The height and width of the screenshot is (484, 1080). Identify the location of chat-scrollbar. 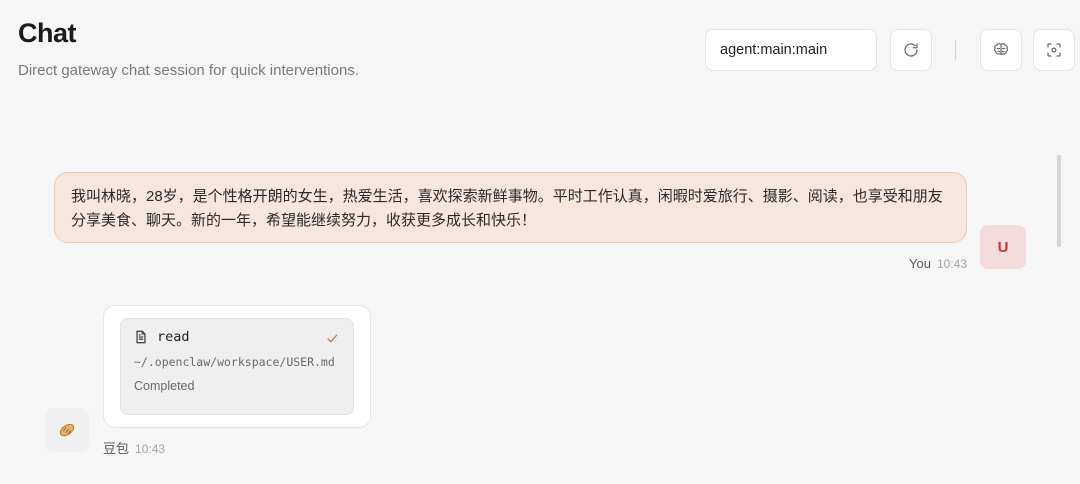
(1059, 201).